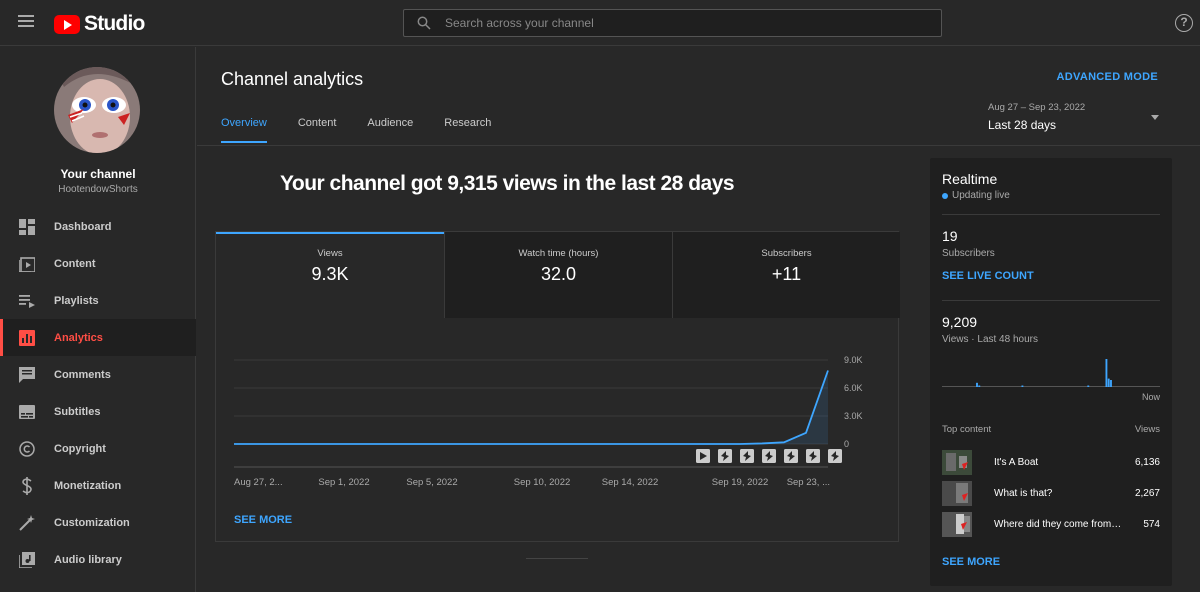  I want to click on see-more-button: SEE MORE, so click(263, 520).